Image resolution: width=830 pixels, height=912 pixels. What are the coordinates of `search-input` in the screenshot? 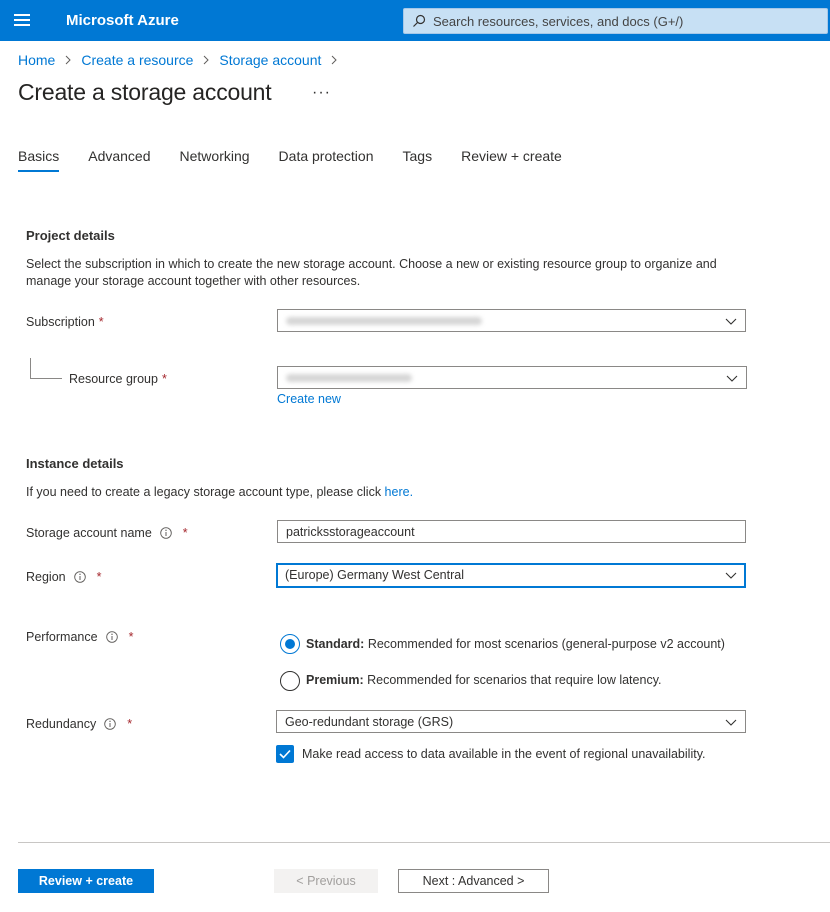 It's located at (628, 21).